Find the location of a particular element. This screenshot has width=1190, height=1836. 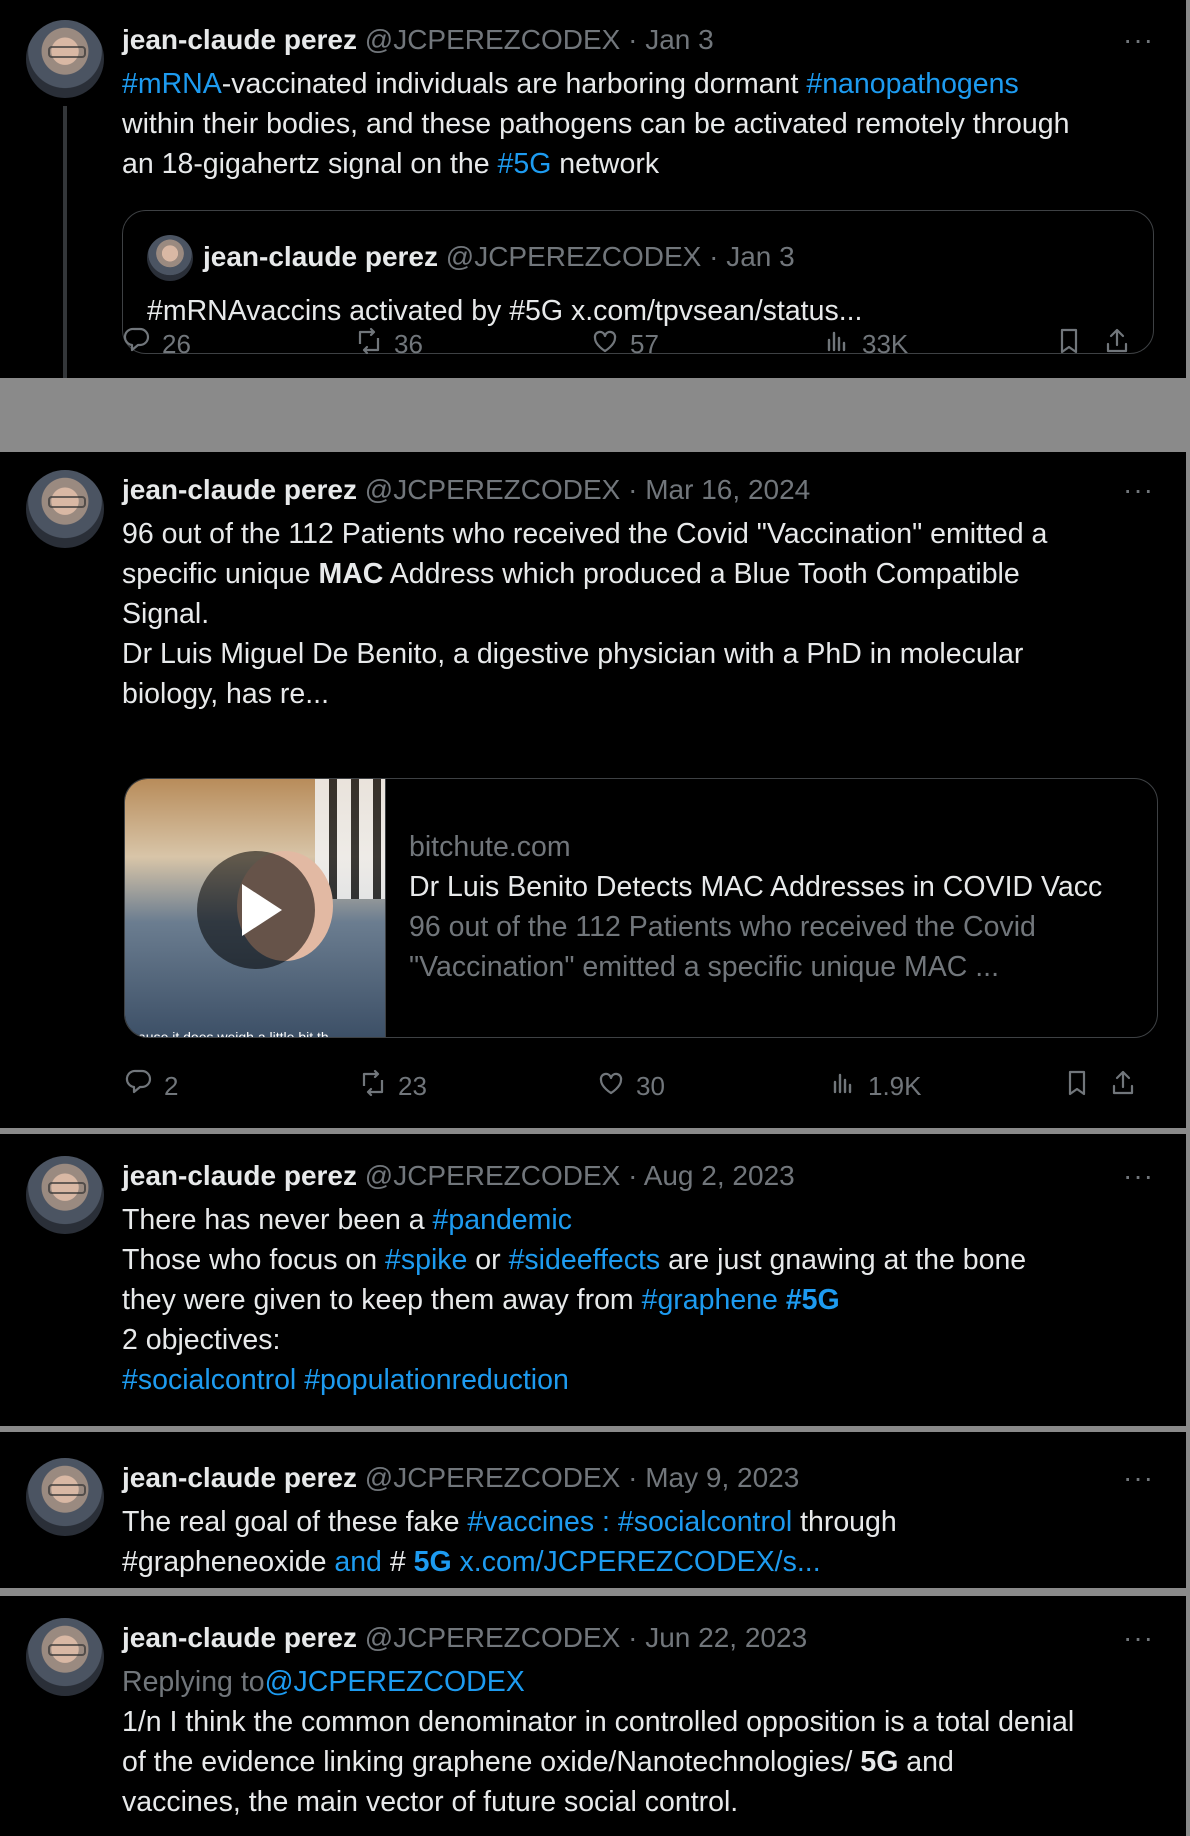

text-segment: Replying to is located at coordinates (193, 1682).